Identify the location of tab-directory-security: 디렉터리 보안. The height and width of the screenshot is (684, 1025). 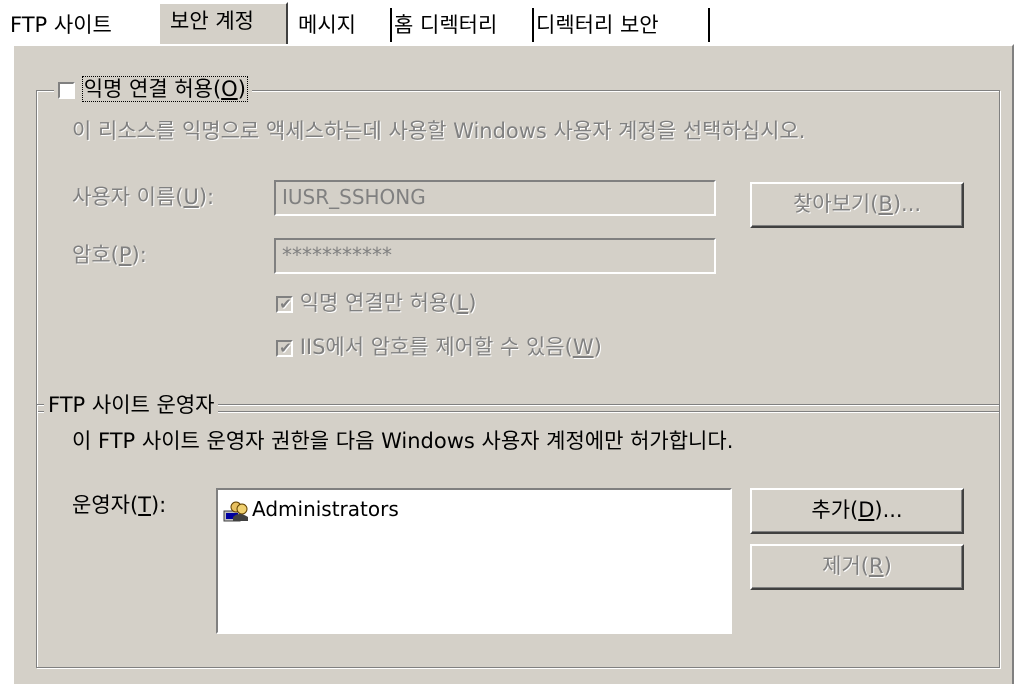
(620, 25).